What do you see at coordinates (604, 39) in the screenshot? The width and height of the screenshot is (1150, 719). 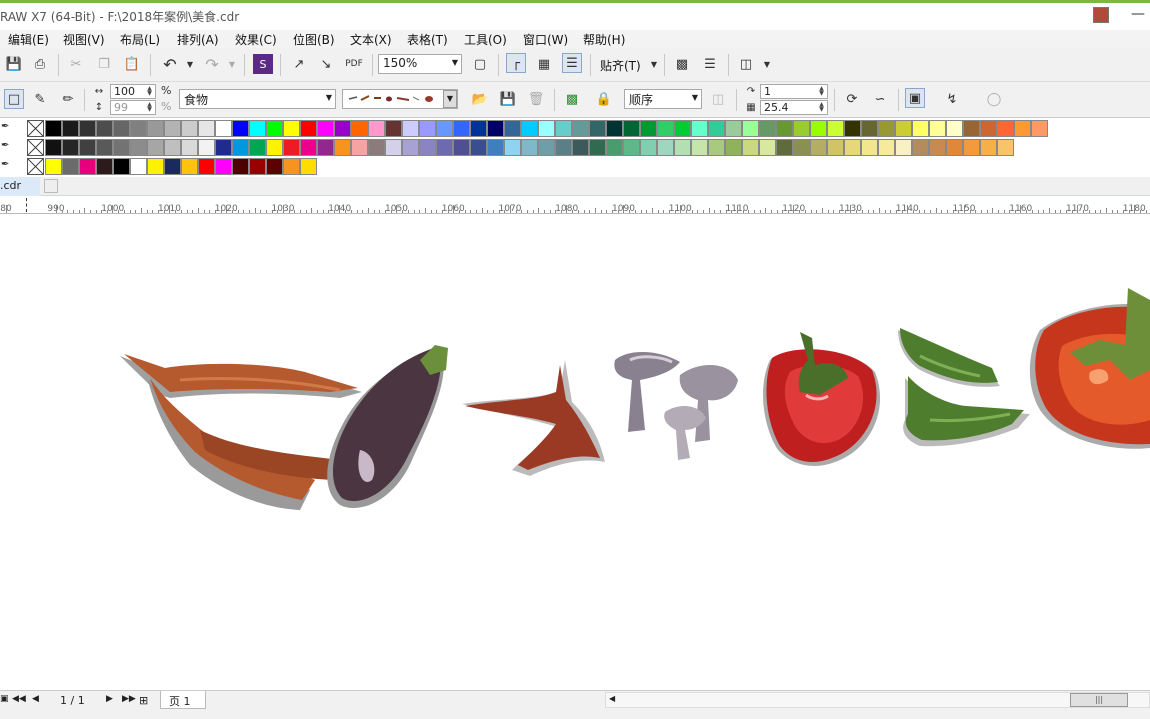 I see `menu-help: 帮助(H)` at bounding box center [604, 39].